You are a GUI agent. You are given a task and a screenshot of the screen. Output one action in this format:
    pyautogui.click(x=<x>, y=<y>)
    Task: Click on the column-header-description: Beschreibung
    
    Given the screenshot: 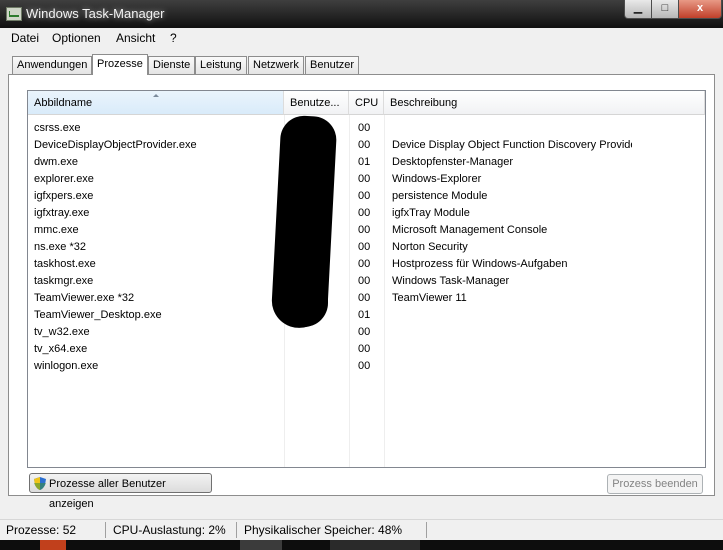 What is the action you would take?
    pyautogui.click(x=544, y=103)
    